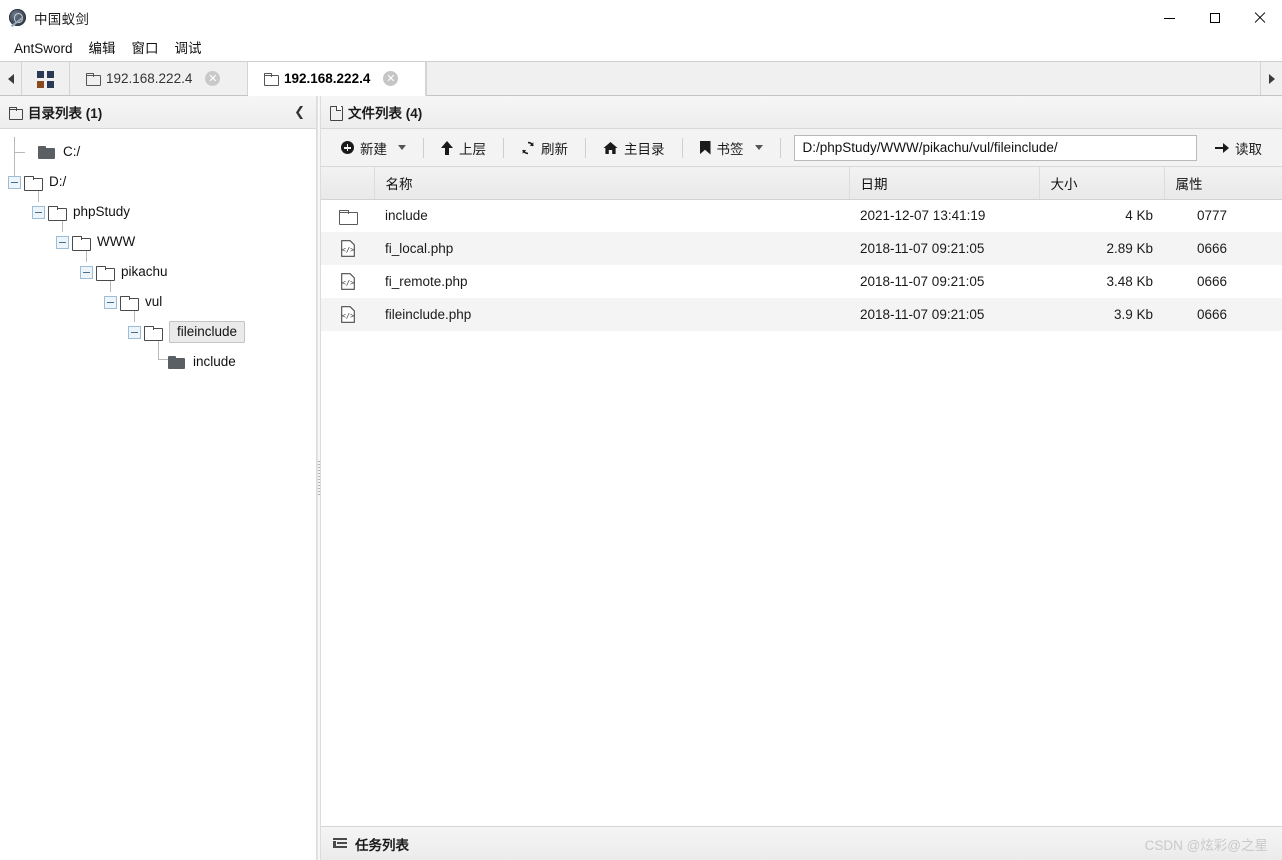  I want to click on tree-node-d-drive: D:/, so click(158, 182).